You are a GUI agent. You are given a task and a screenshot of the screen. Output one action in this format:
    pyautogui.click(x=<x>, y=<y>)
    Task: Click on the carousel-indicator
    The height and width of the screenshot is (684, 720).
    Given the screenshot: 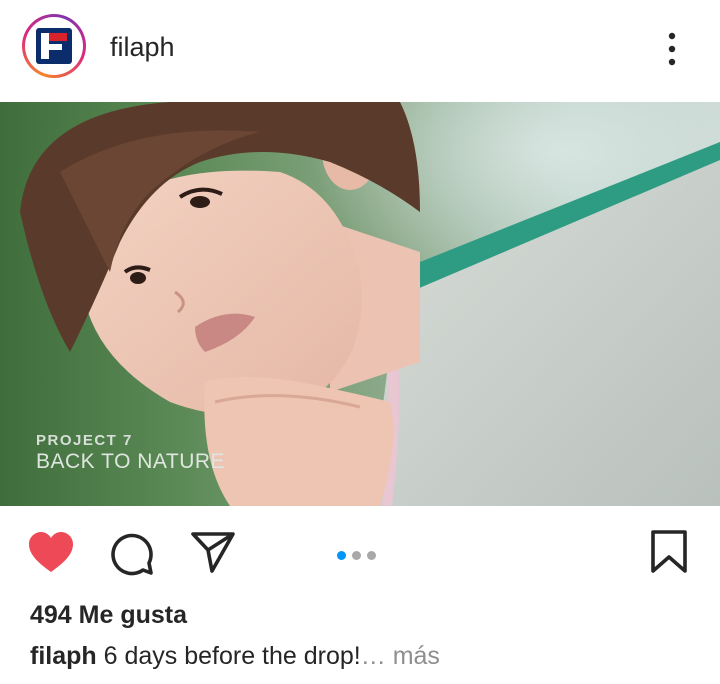 What is the action you would take?
    pyautogui.click(x=359, y=553)
    